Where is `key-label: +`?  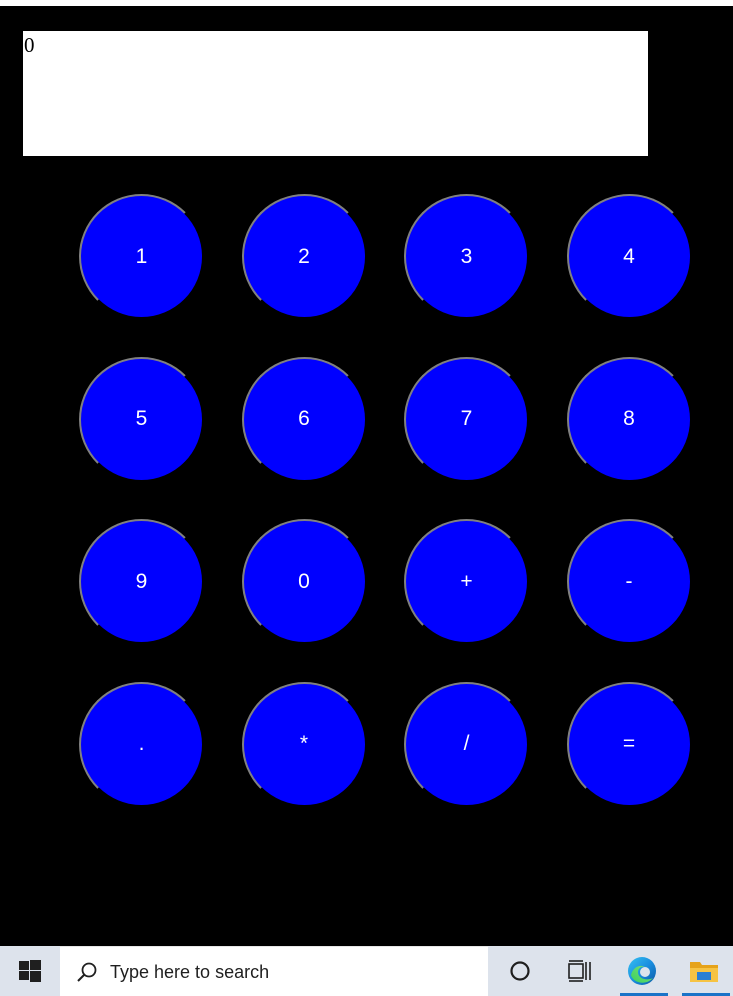 key-label: + is located at coordinates (466, 581).